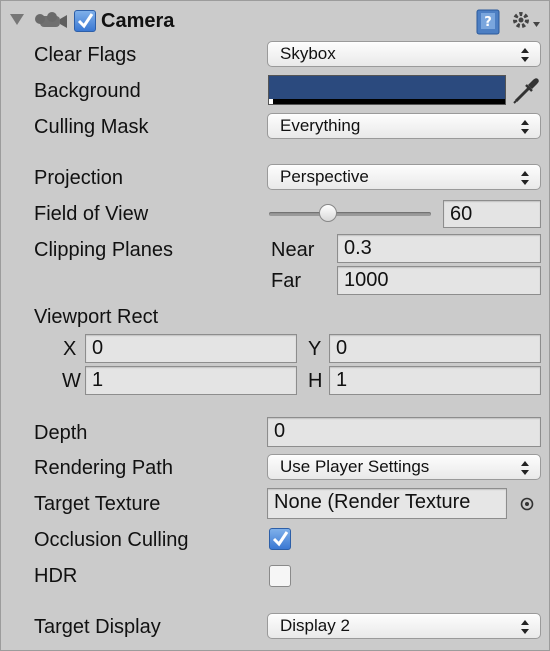 The width and height of the screenshot is (550, 651). I want to click on viewport-y-label: Y, so click(315, 349).